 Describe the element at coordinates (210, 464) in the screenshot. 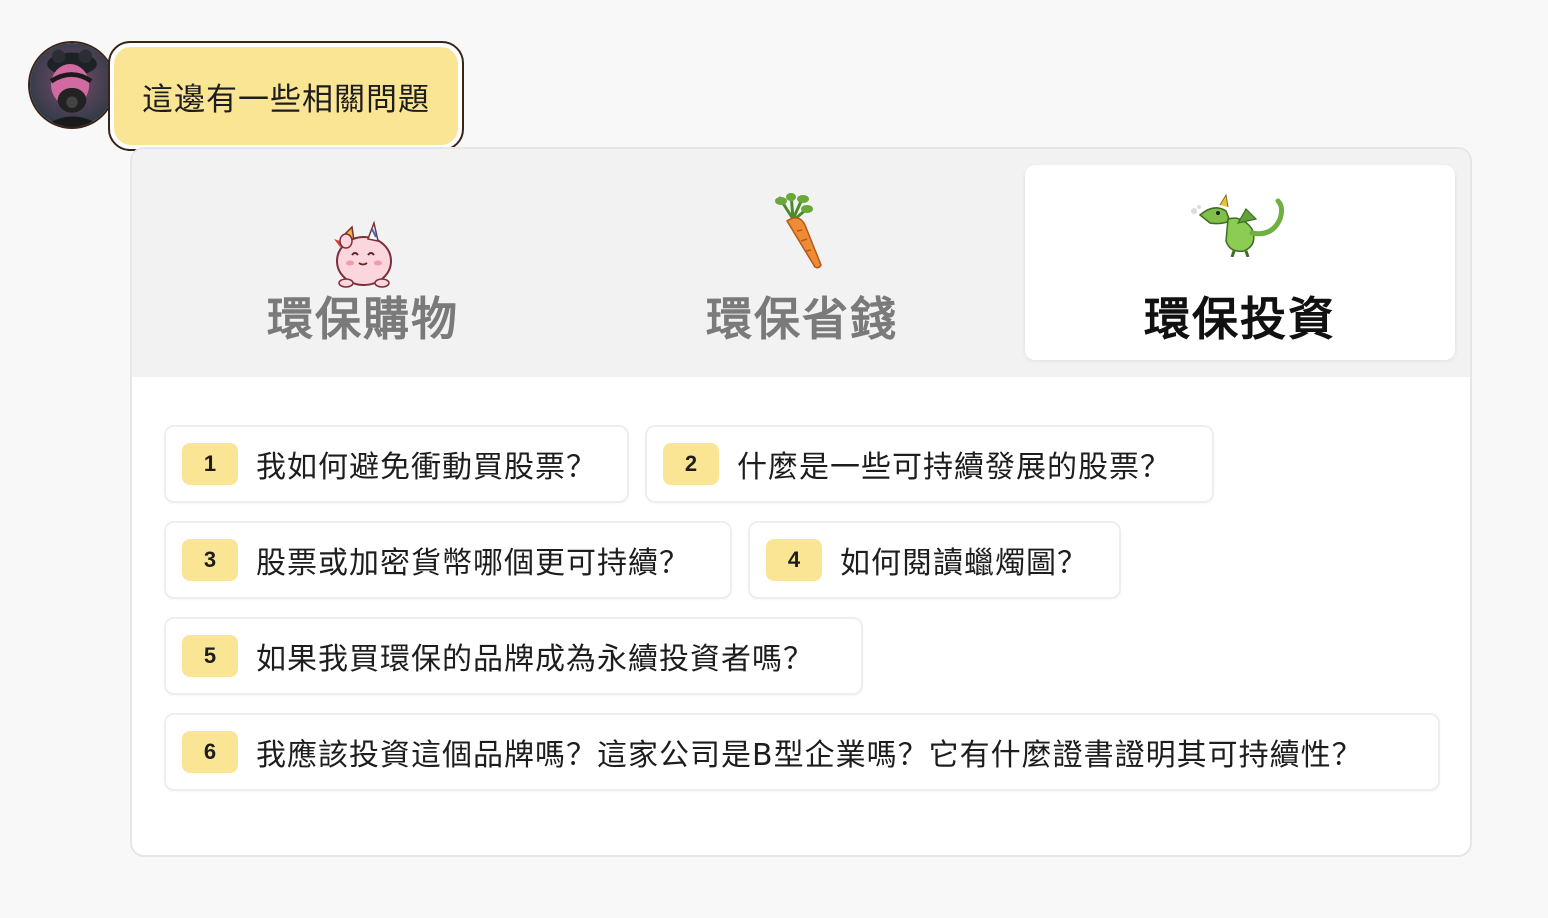

I see `question-number-badge: 1` at that location.